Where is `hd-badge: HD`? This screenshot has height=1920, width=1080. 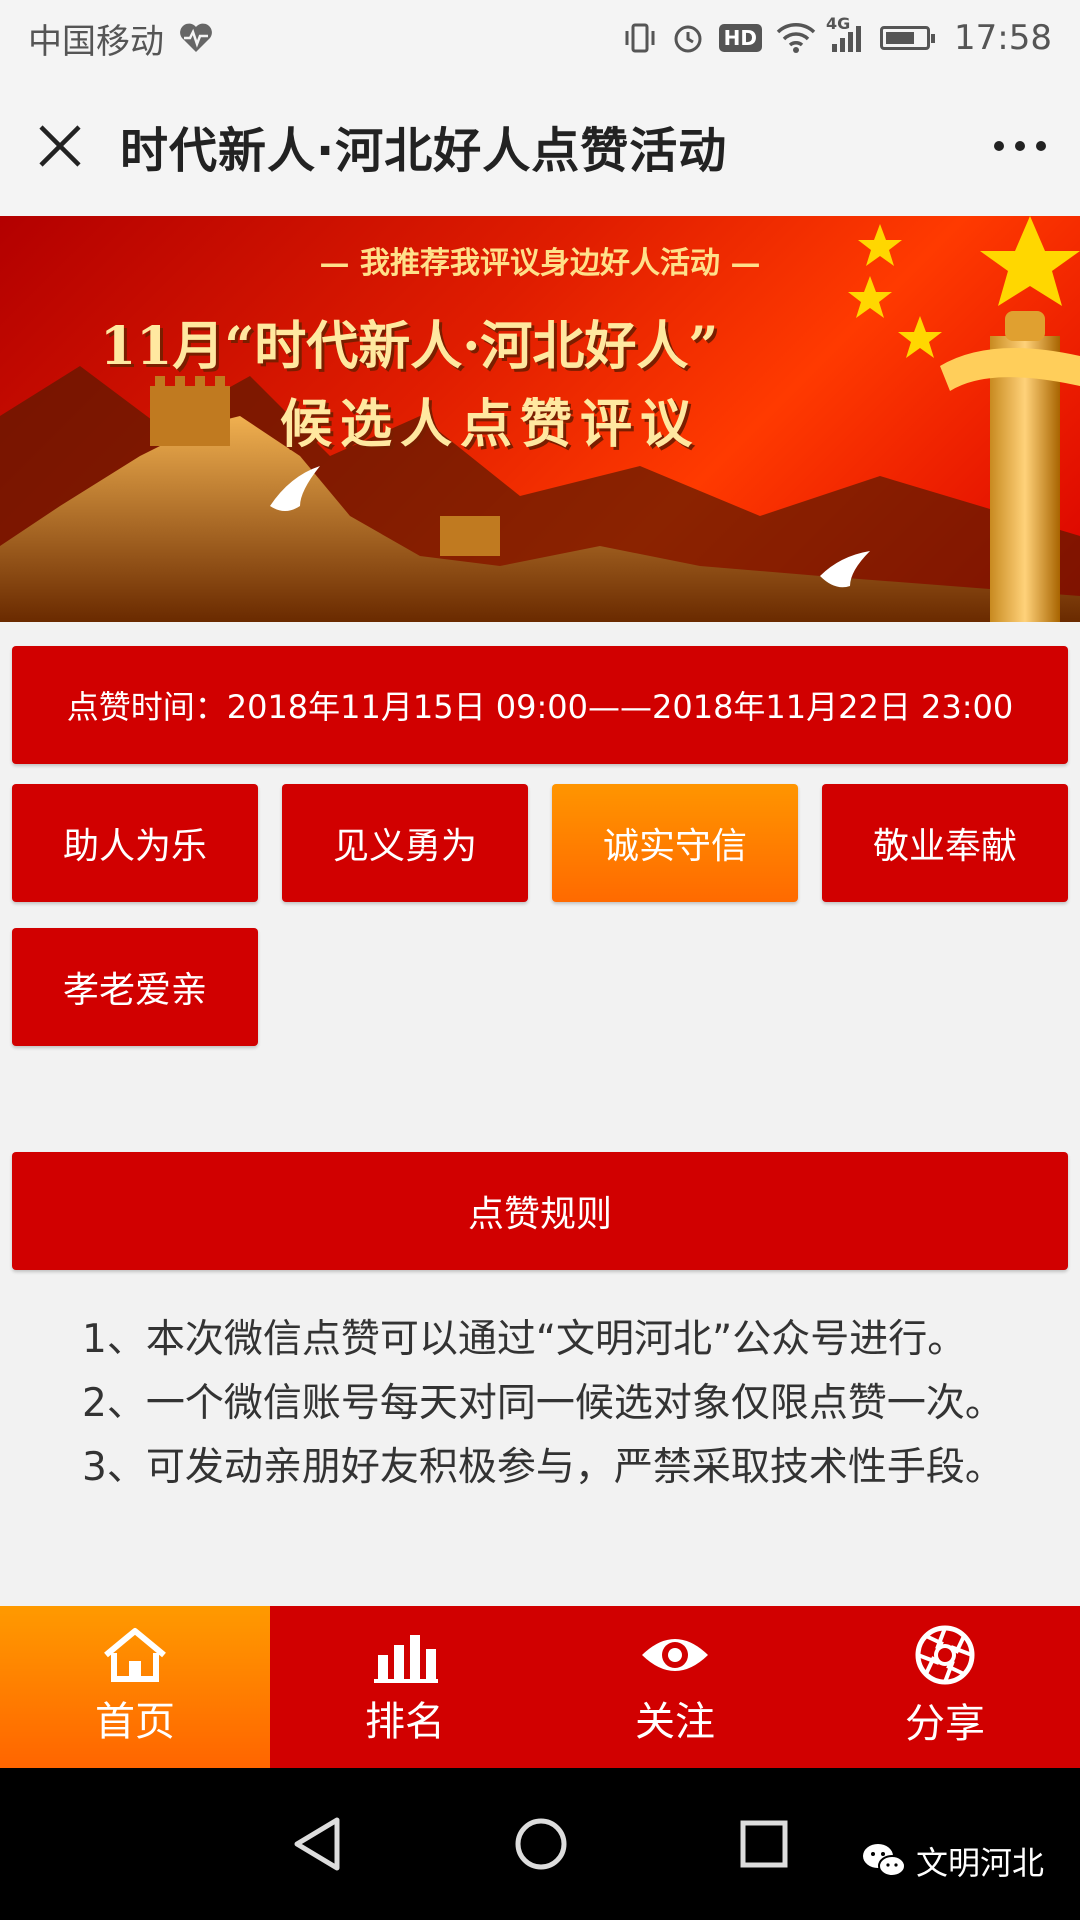 hd-badge: HD is located at coordinates (740, 38).